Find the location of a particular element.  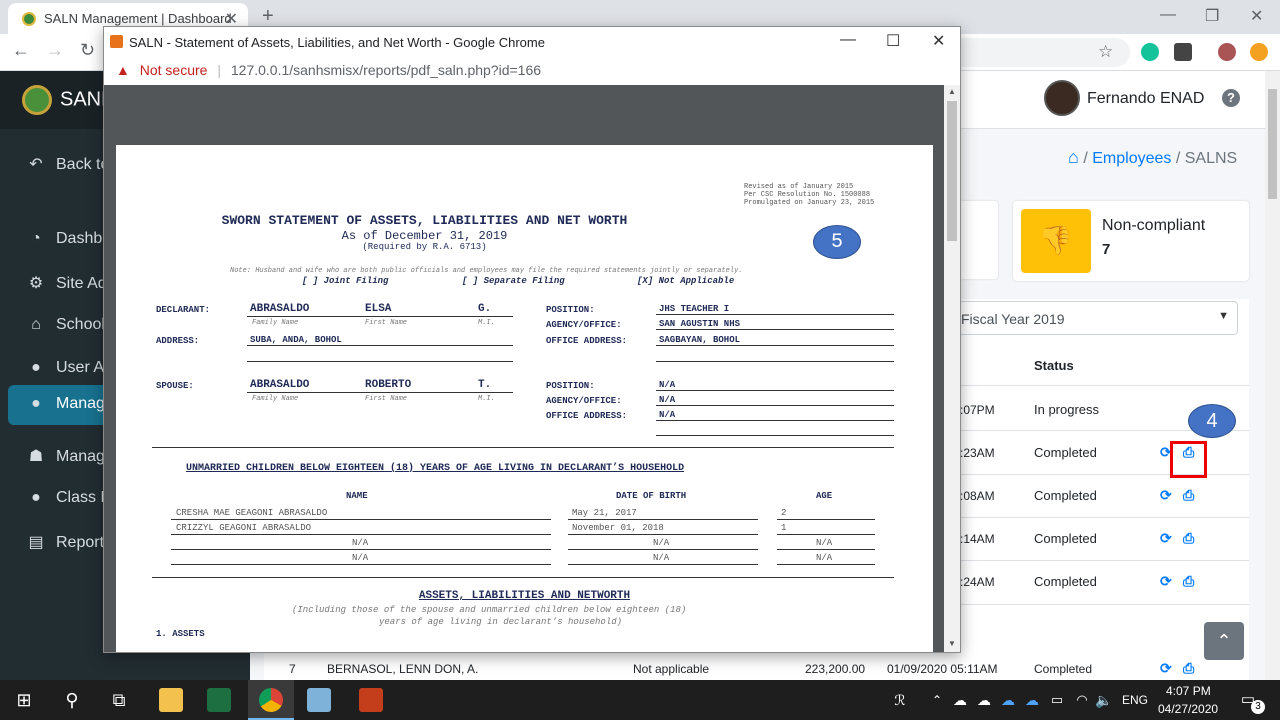

joint-filing-option: [ ] Joint Filing is located at coordinates (345, 281).